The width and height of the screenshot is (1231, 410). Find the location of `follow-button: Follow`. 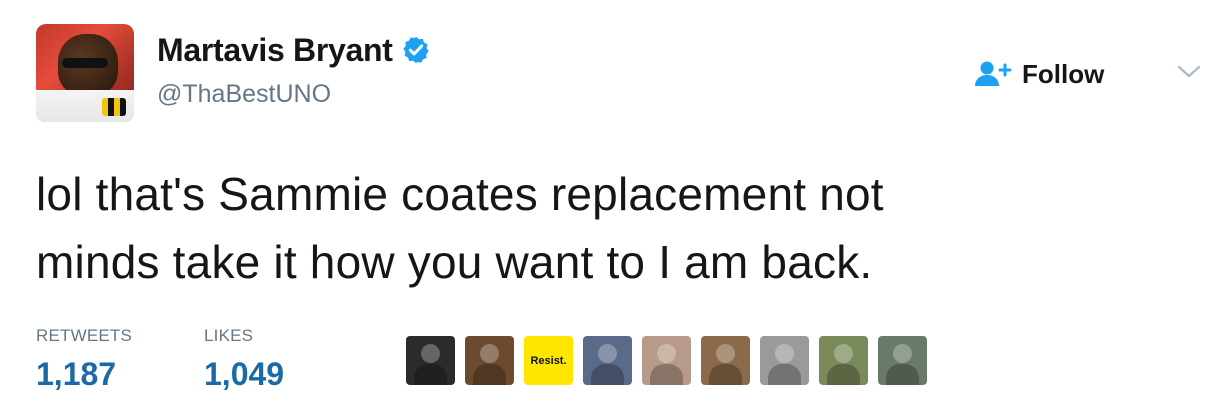

follow-button: Follow is located at coordinates (1038, 74).